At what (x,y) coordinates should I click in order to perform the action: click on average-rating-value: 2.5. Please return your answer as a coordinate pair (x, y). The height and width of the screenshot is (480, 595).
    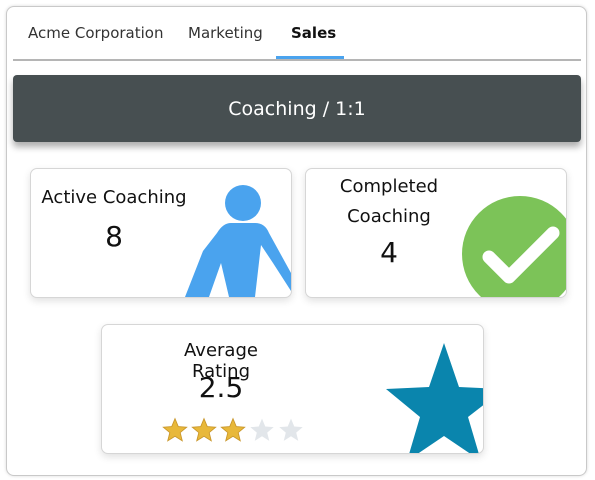
    Looking at the image, I should click on (221, 387).